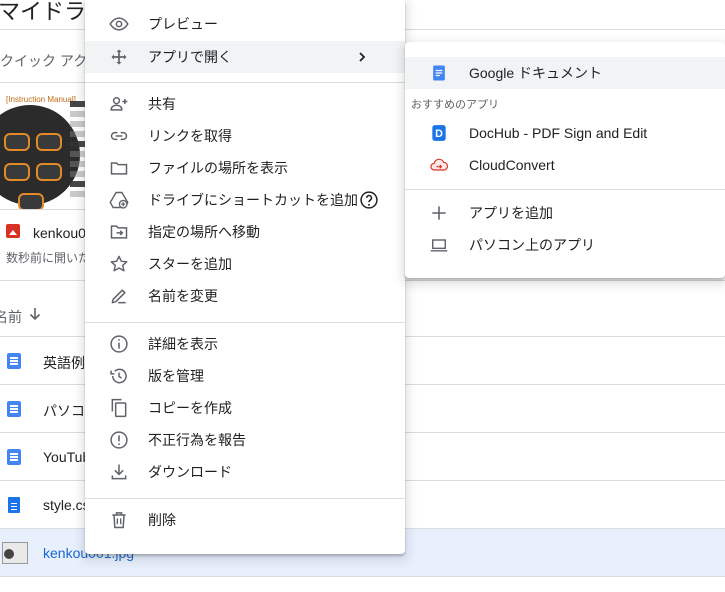  Describe the element at coordinates (190, 57) in the screenshot. I see `menu-item-label: アプリで開く` at that location.